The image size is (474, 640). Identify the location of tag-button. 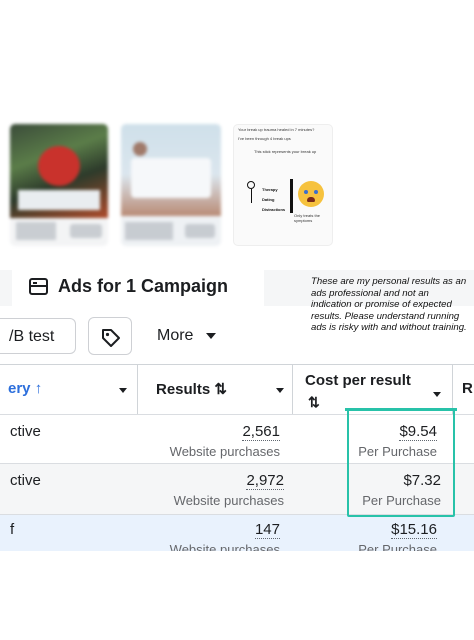
(110, 336).